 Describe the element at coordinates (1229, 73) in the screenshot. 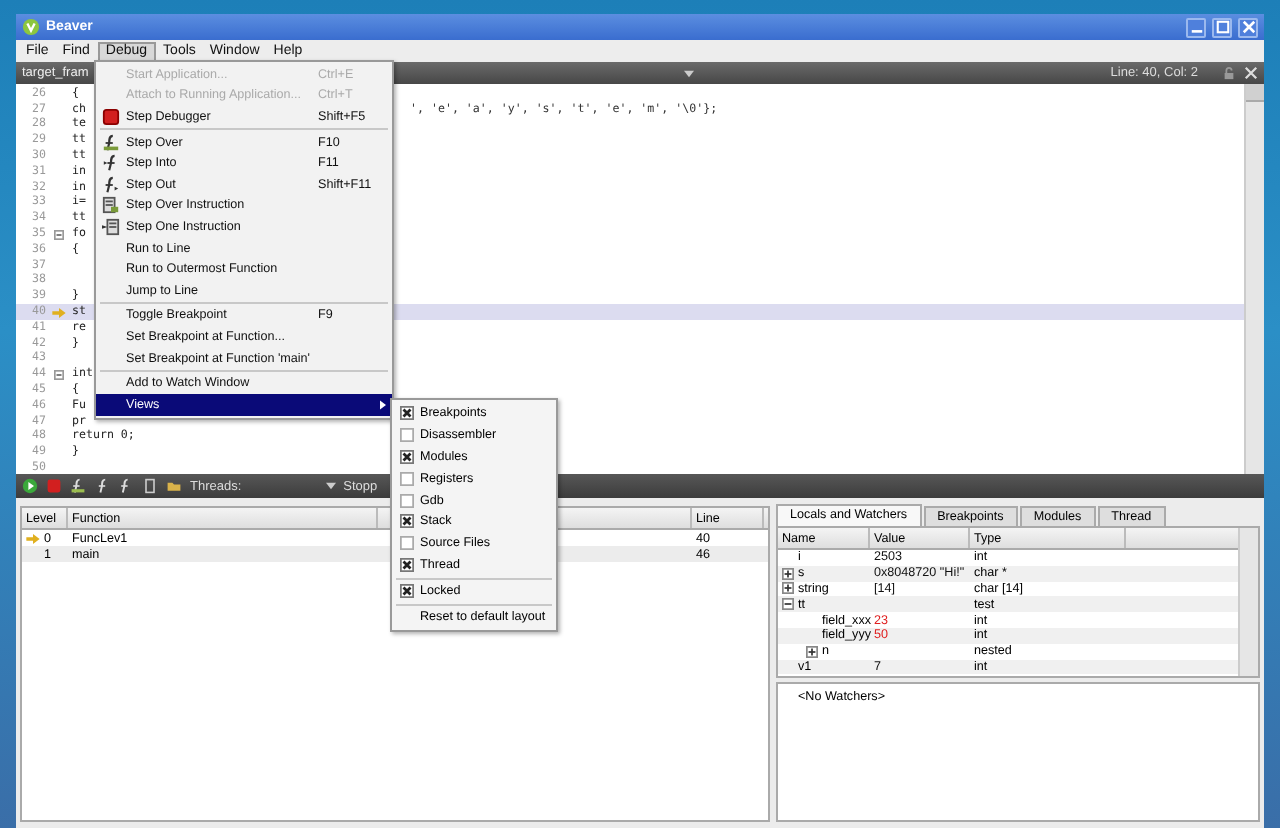

I see `lock-icon` at that location.